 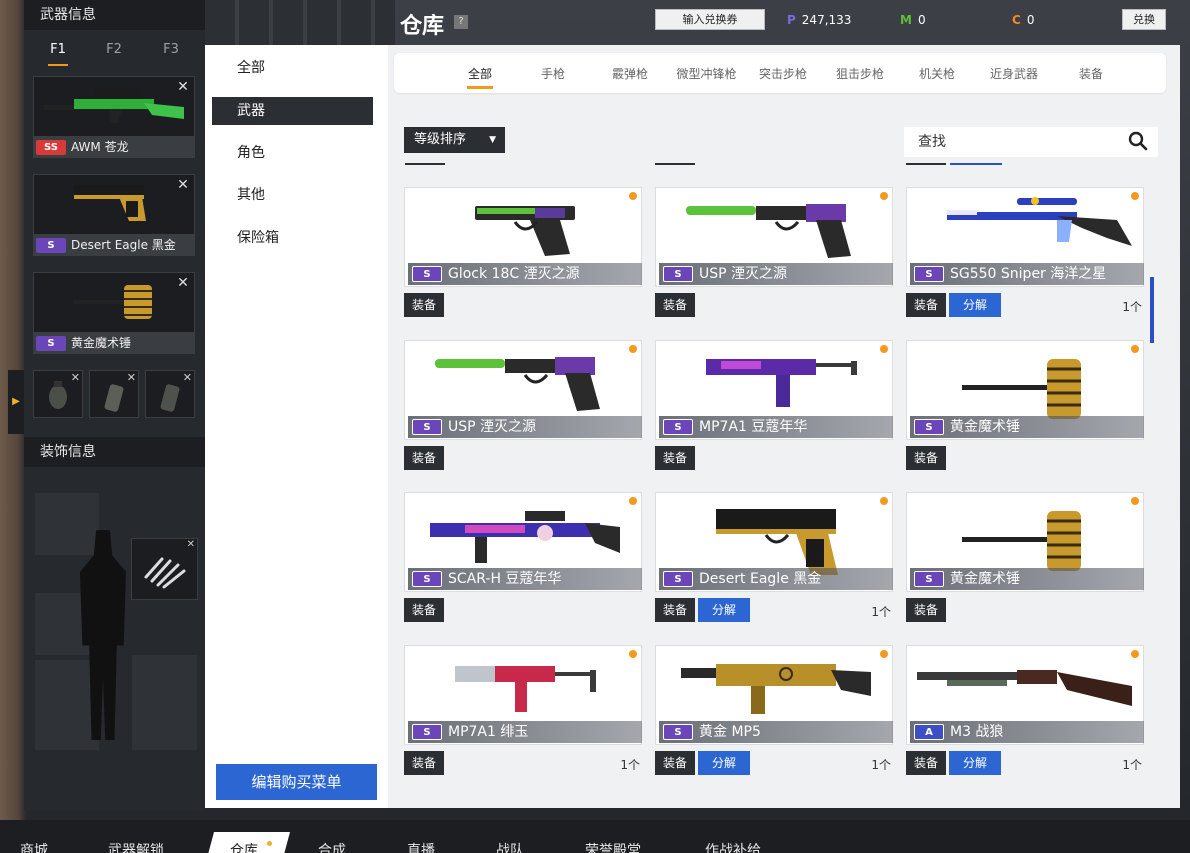 What do you see at coordinates (929, 732) in the screenshot?
I see `grade-a-badge: A` at bounding box center [929, 732].